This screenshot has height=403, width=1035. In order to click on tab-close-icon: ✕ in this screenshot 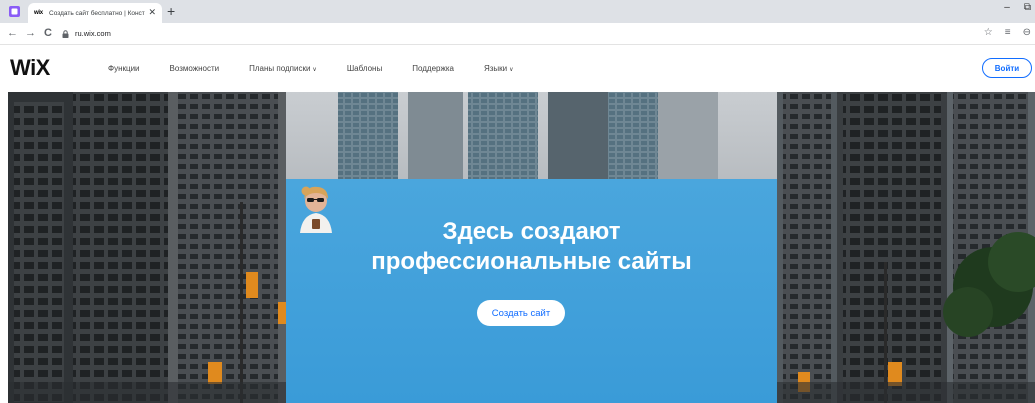, I will do `click(152, 12)`.